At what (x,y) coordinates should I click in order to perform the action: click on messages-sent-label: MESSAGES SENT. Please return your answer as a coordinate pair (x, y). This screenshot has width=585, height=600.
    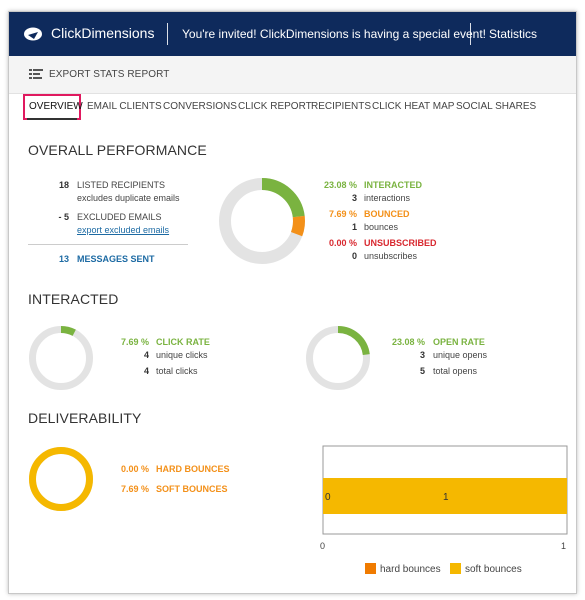
    Looking at the image, I should click on (116, 259).